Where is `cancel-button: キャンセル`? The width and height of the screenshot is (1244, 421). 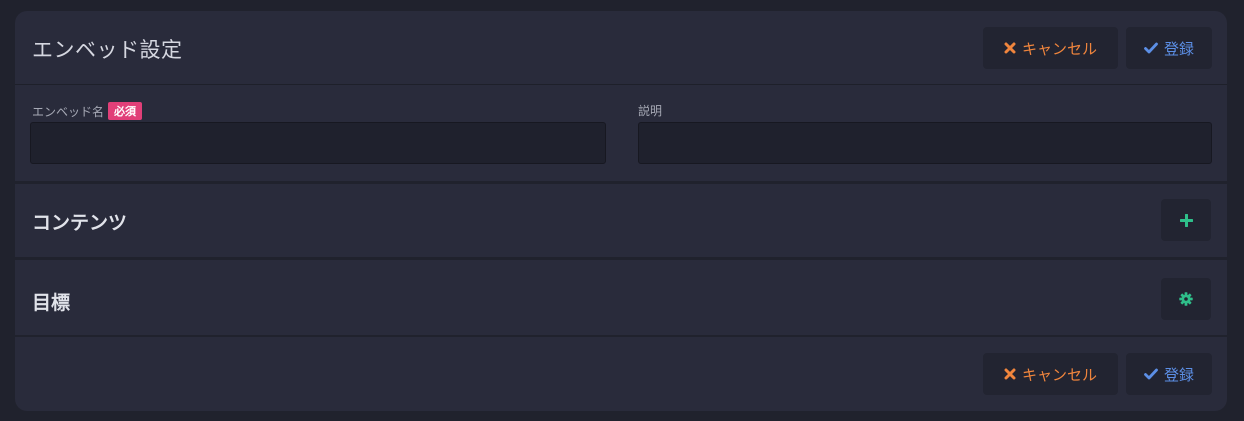
cancel-button: キャンセル is located at coordinates (1050, 48).